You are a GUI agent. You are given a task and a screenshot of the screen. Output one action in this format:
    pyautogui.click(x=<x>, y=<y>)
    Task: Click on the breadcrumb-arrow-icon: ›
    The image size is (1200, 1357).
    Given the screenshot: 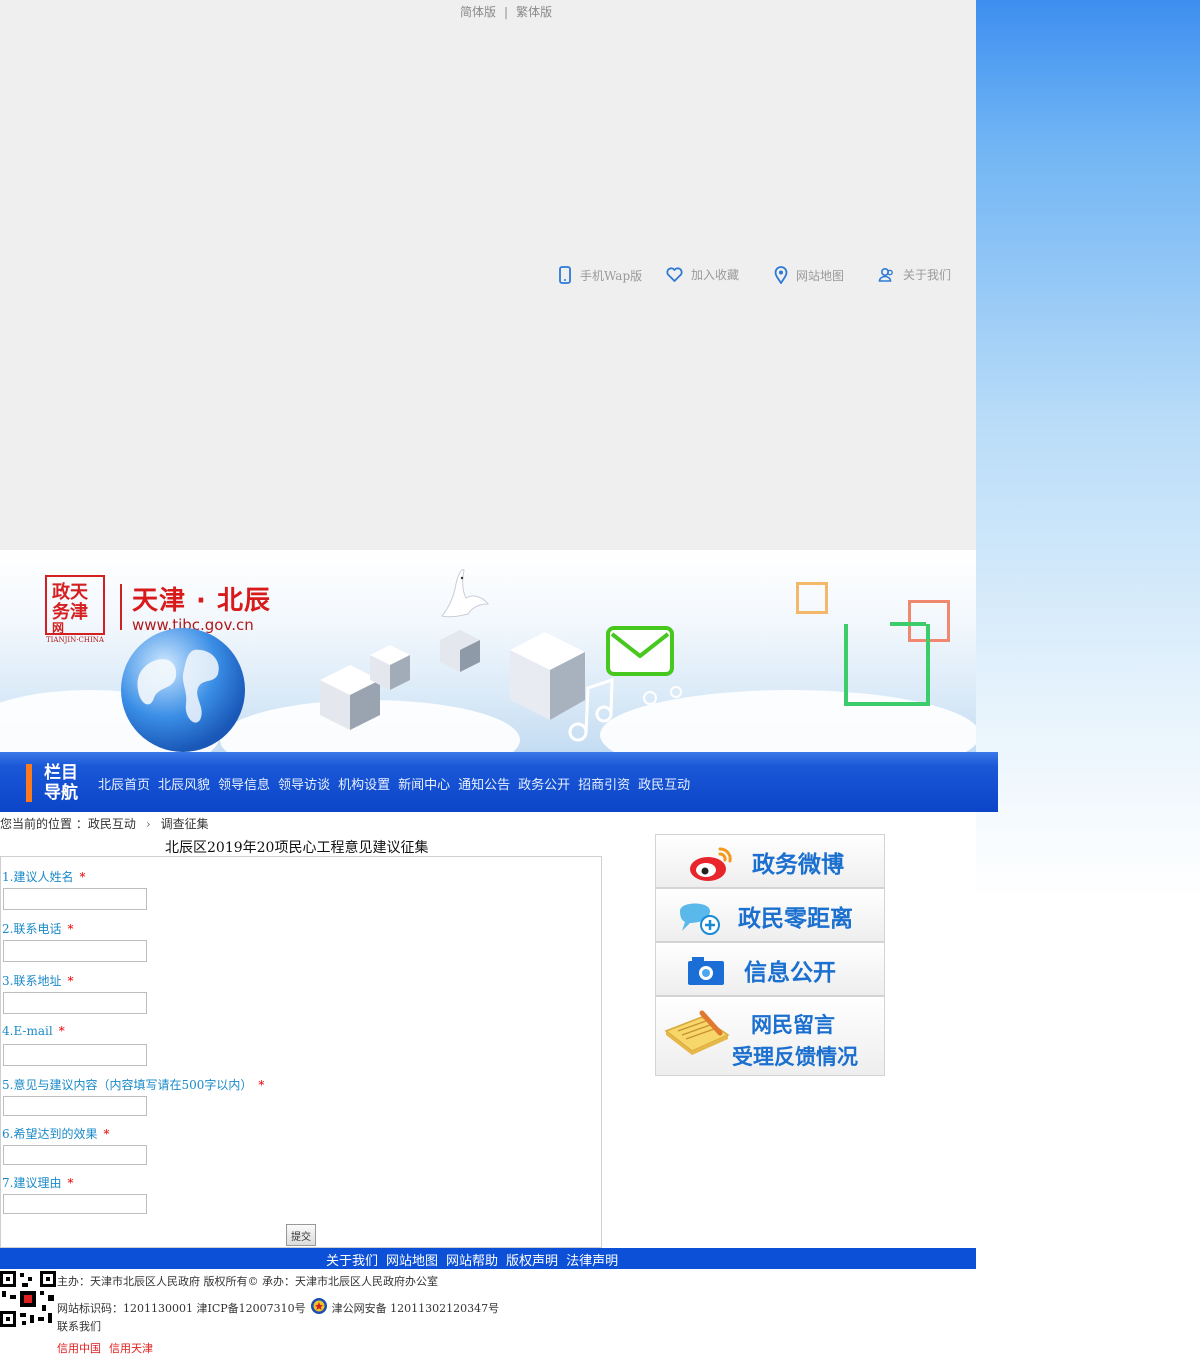 What is the action you would take?
    pyautogui.click(x=148, y=824)
    